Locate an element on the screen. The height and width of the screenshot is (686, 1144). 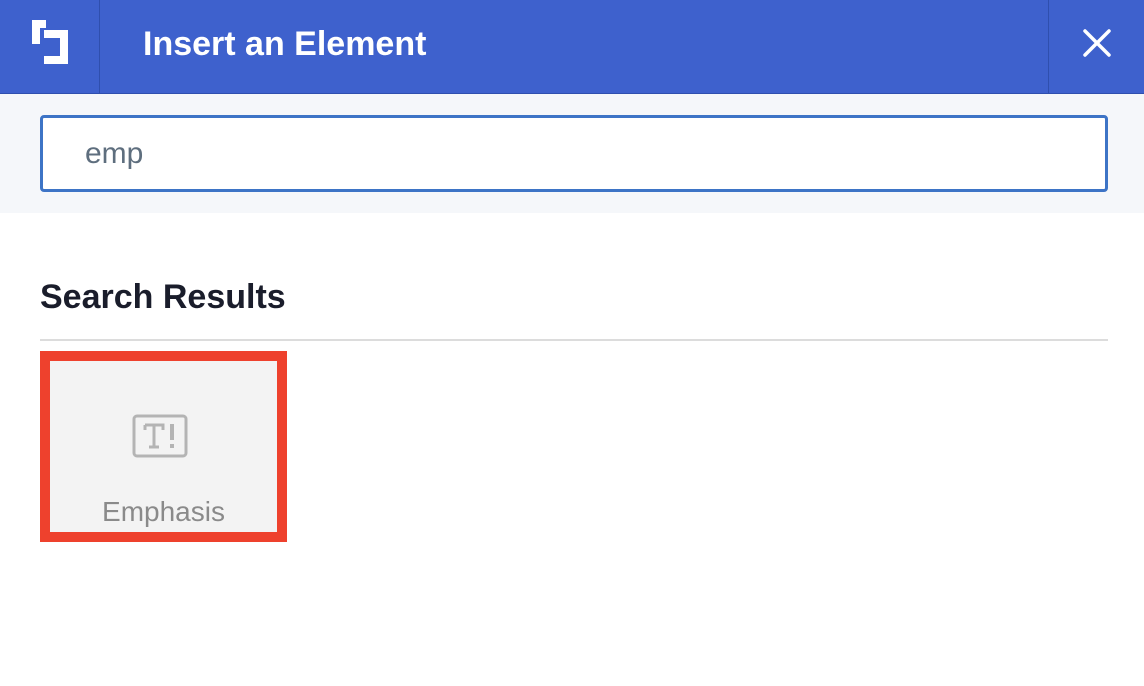
close-button is located at coordinates (1096, 46).